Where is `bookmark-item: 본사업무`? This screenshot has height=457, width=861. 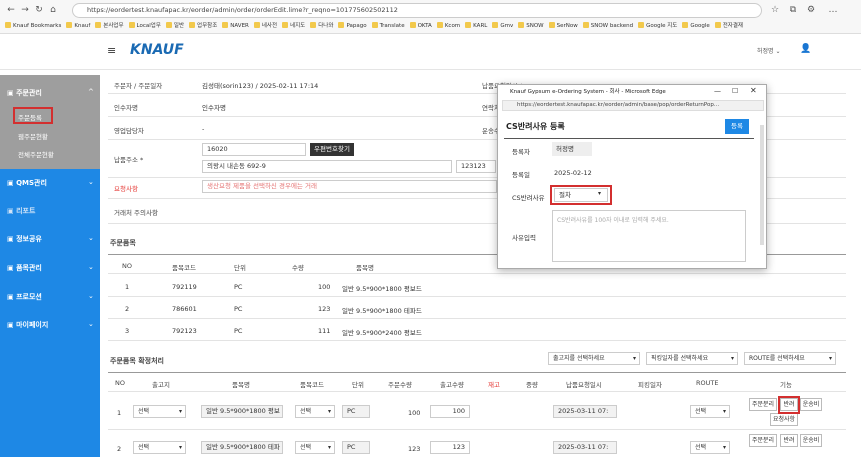 bookmark-item: 본사업무 is located at coordinates (109, 26).